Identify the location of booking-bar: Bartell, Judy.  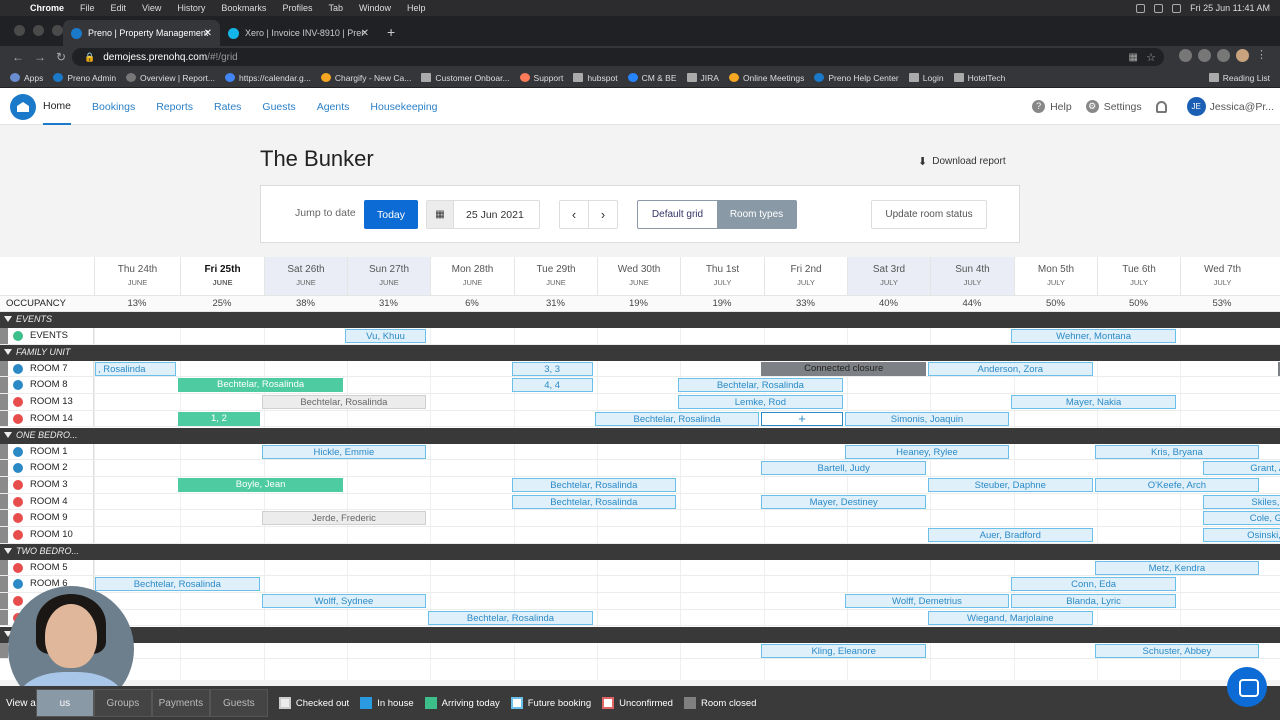
(843, 468).